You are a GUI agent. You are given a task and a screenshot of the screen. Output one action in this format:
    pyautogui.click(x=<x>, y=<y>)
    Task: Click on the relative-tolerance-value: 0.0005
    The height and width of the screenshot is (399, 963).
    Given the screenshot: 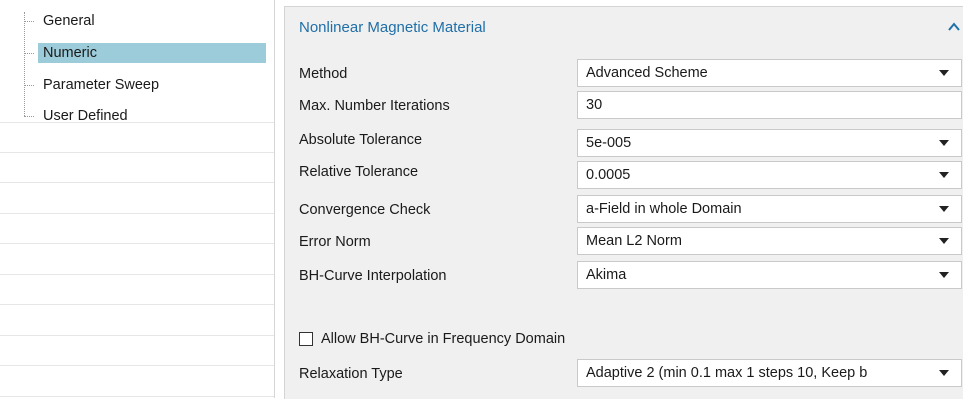 What is the action you would take?
    pyautogui.click(x=608, y=175)
    